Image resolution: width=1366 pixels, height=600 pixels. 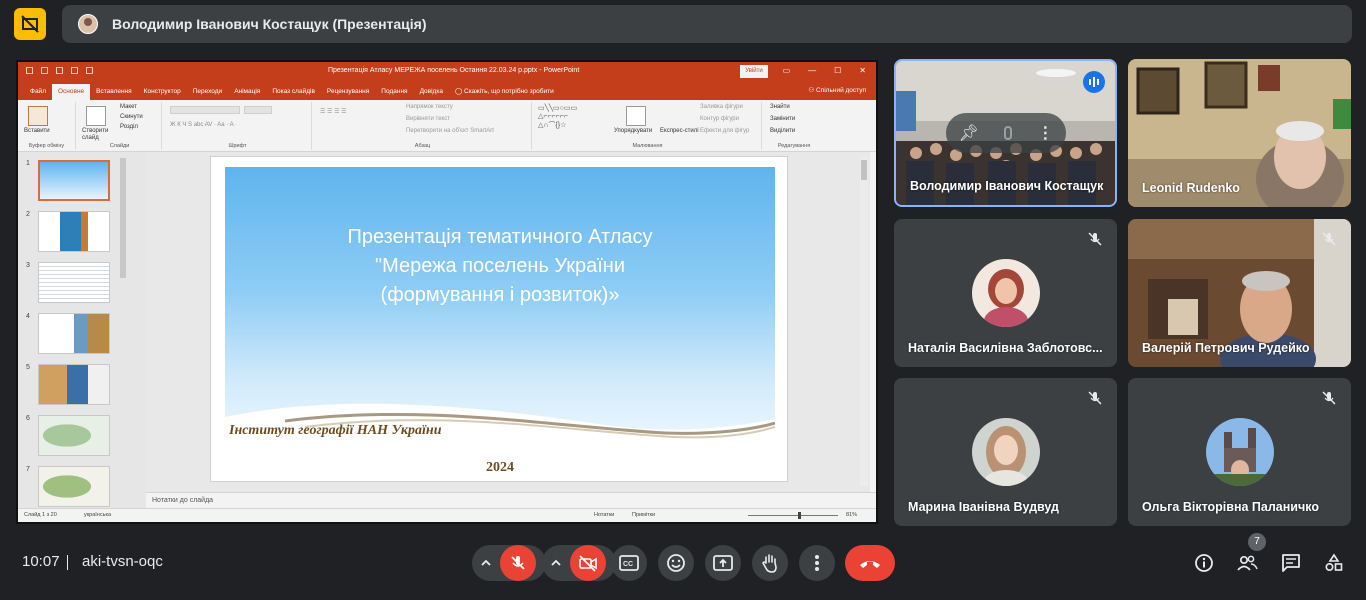 I want to click on meeting-code: aki-tvsn-oqc, so click(x=122, y=561).